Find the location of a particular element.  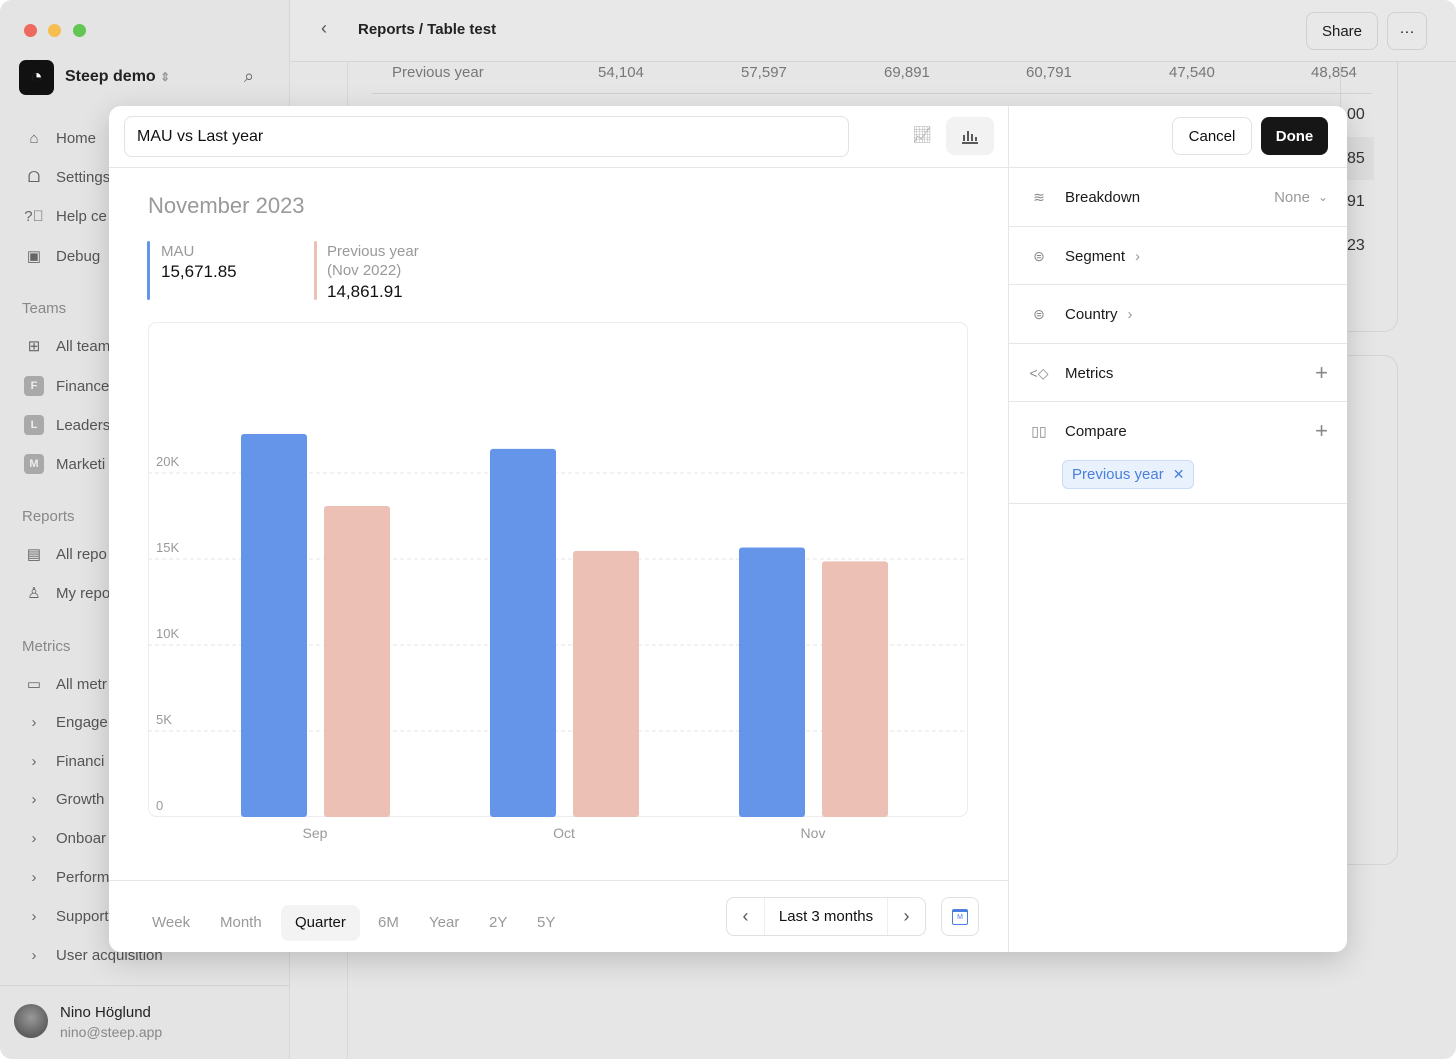

compare-row: ▯▯ Compare + is located at coordinates (1178, 431).